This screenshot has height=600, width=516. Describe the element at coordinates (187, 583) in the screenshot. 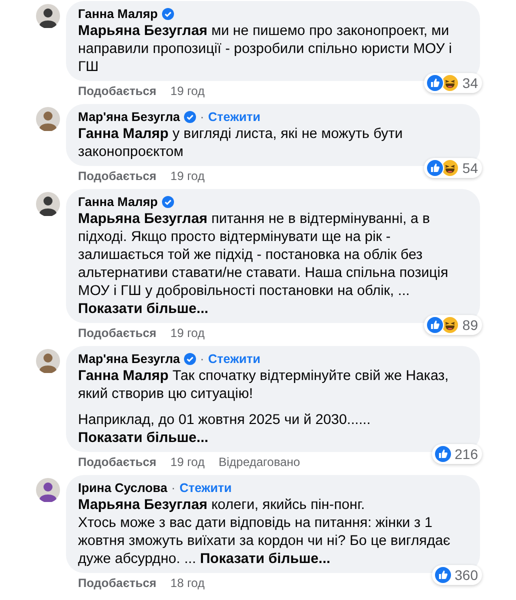

I see `timestamp: 18 год` at that location.